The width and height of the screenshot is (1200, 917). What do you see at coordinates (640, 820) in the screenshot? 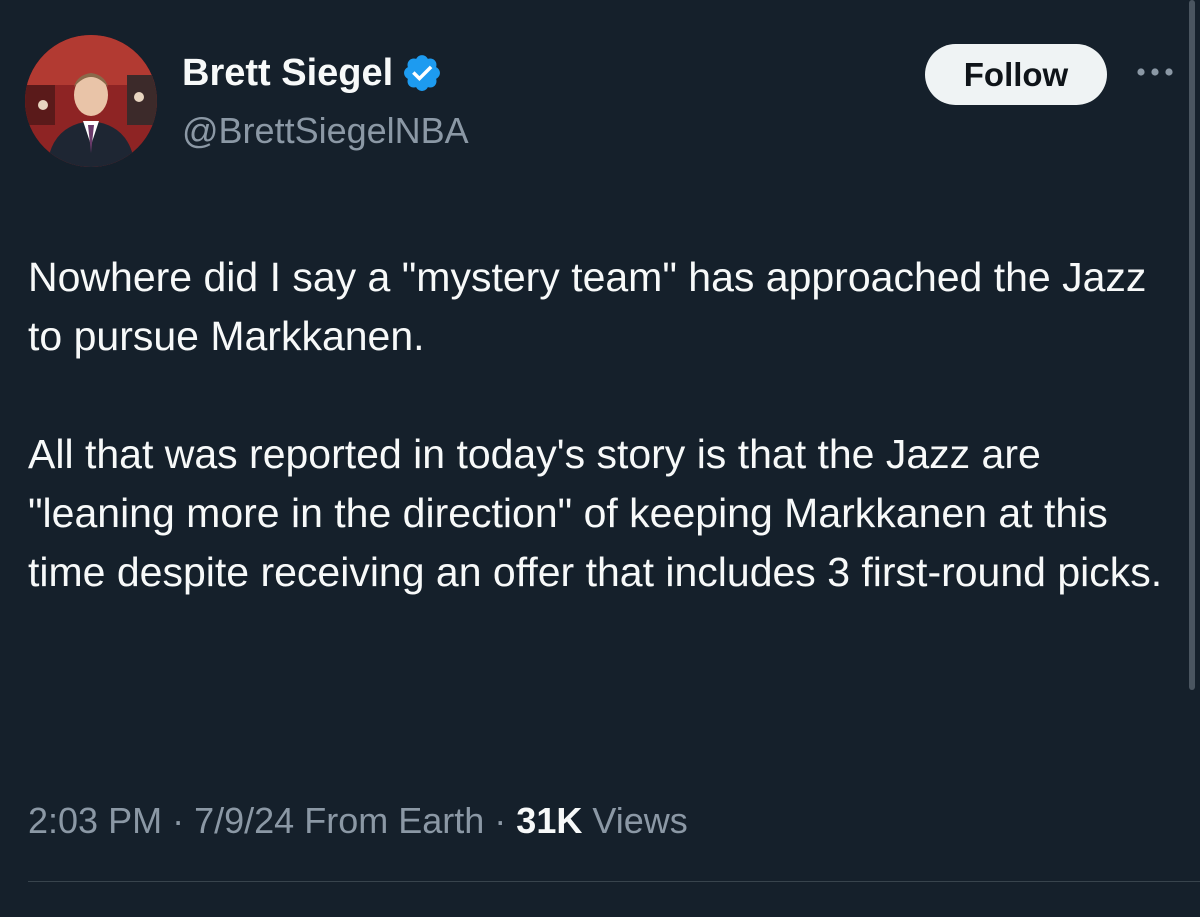
I see `views-label: Views` at bounding box center [640, 820].